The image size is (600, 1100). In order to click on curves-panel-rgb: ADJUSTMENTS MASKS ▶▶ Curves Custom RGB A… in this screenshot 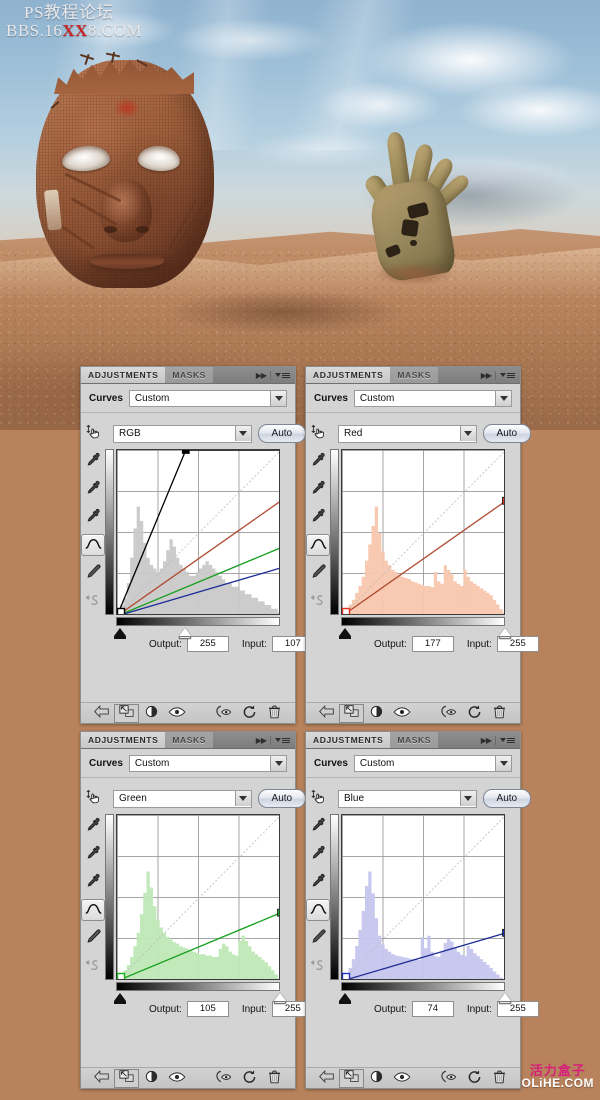, I will do `click(197, 545)`.